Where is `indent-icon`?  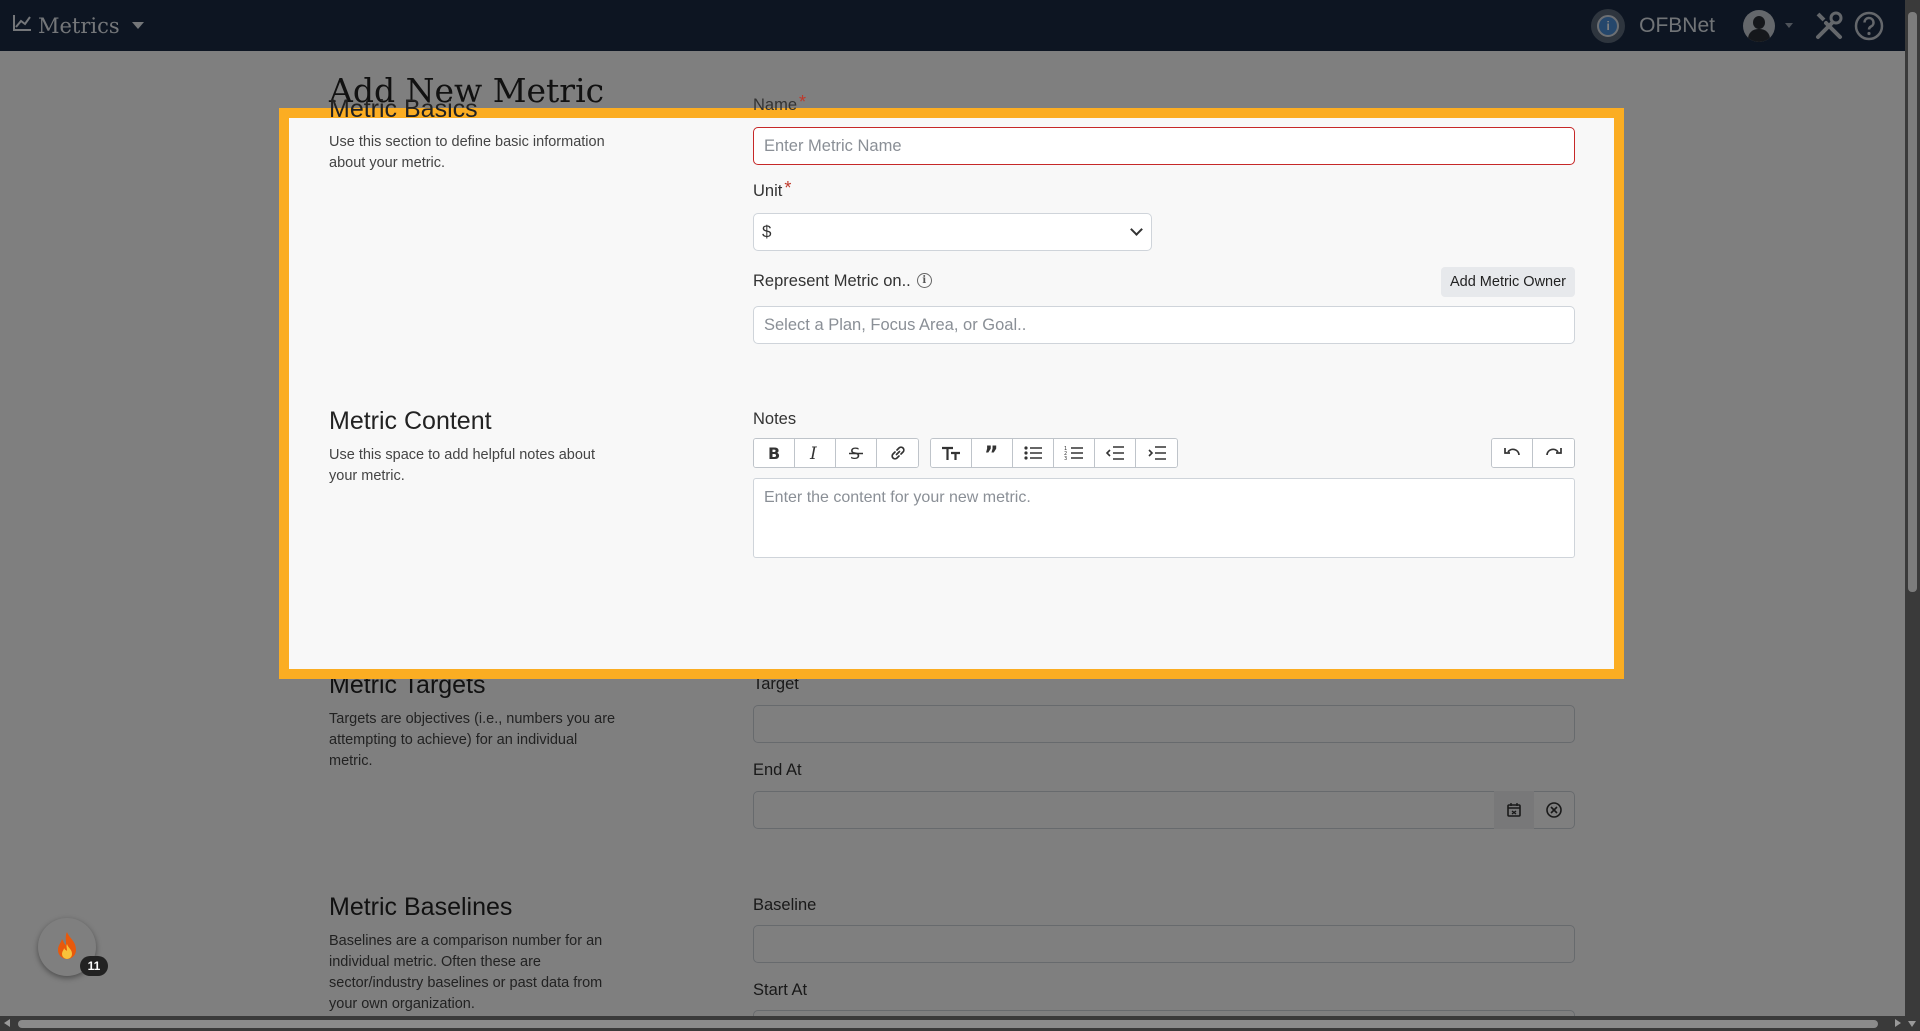 indent-icon is located at coordinates (1156, 453).